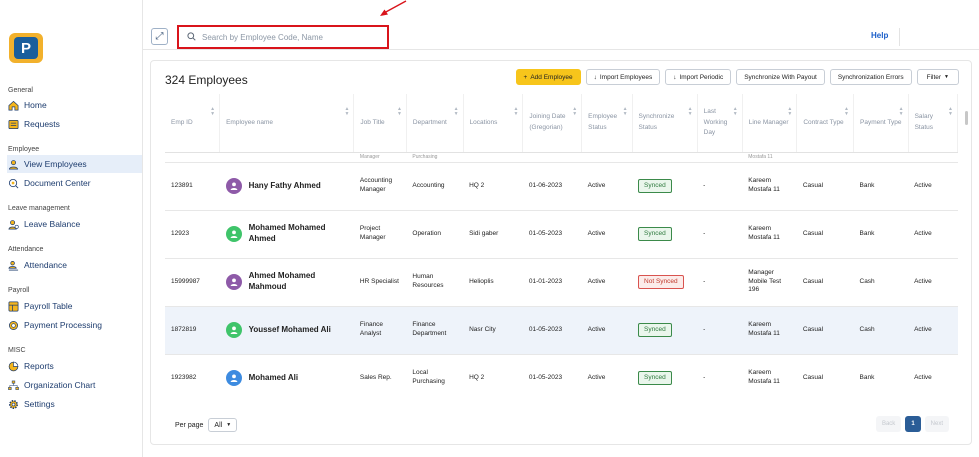  What do you see at coordinates (74, 306) in the screenshot?
I see `sidebar-item-payroll-table: Payroll Table` at bounding box center [74, 306].